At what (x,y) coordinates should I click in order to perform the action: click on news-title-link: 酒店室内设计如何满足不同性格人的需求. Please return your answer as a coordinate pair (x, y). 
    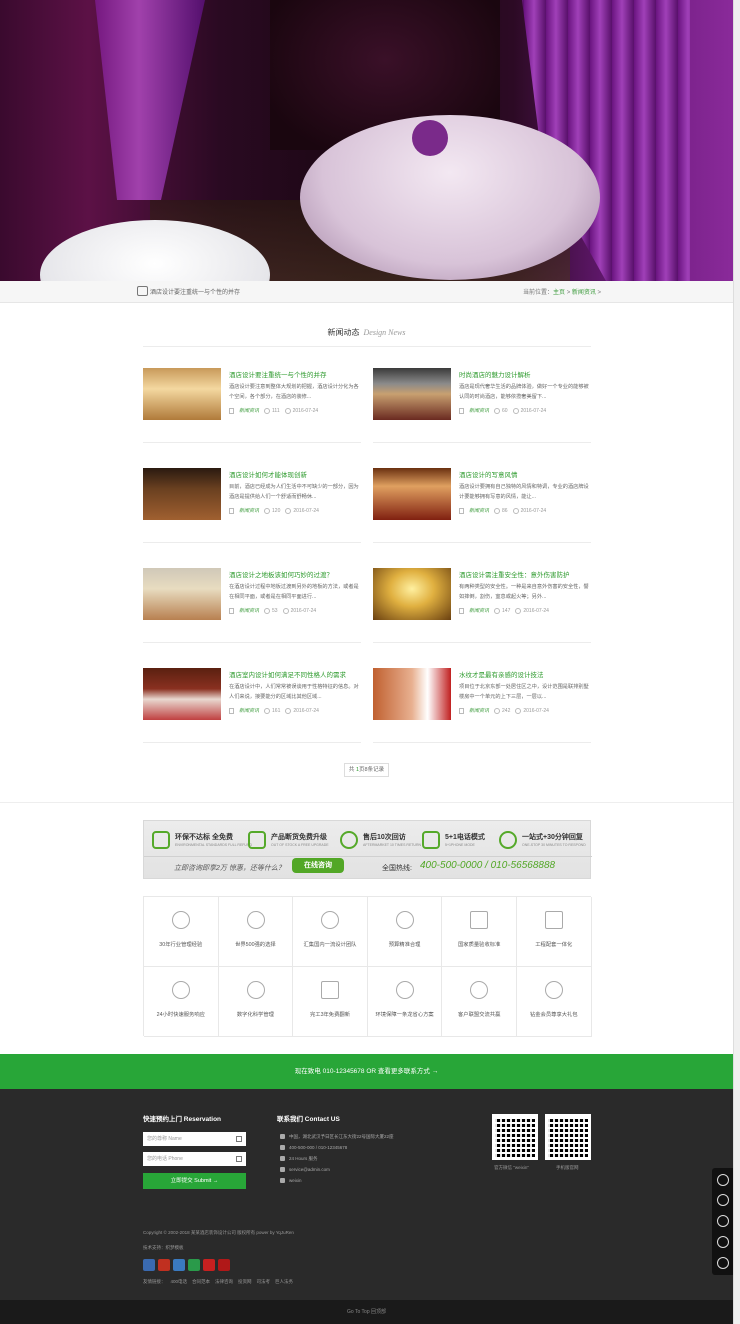
    Looking at the image, I should click on (287, 674).